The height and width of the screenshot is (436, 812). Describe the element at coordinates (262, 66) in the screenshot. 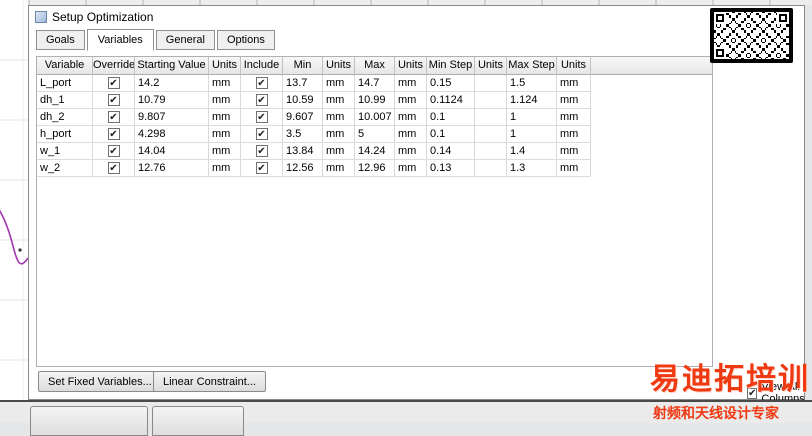

I see `column-header: Include` at that location.